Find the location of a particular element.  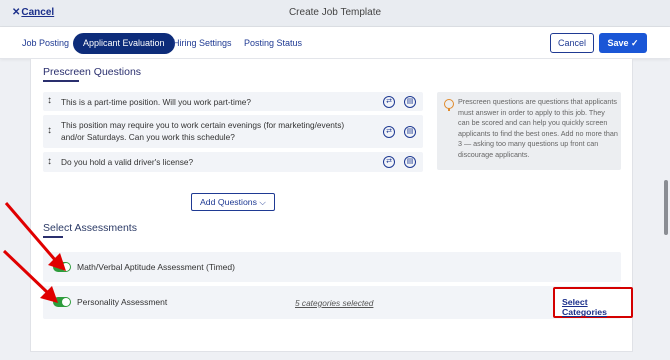

add-questions-label: Add Questions is located at coordinates (228, 202).